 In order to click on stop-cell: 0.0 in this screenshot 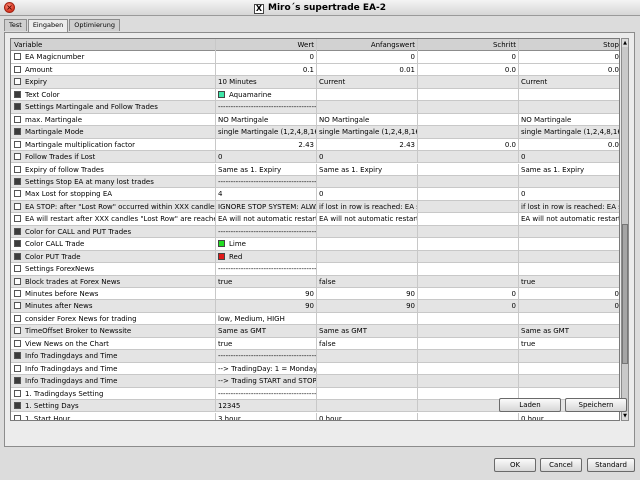, I will do `click(569, 145)`.